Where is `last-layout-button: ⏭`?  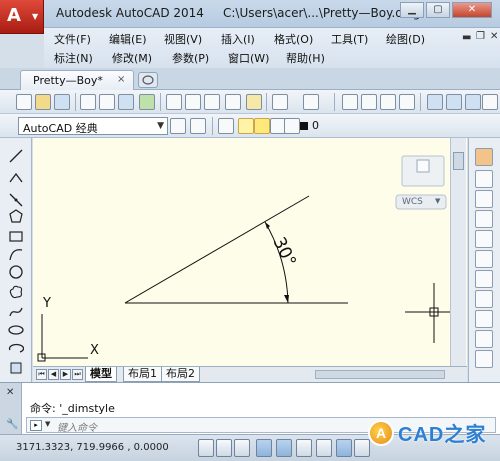 last-layout-button: ⏭ is located at coordinates (77, 374).